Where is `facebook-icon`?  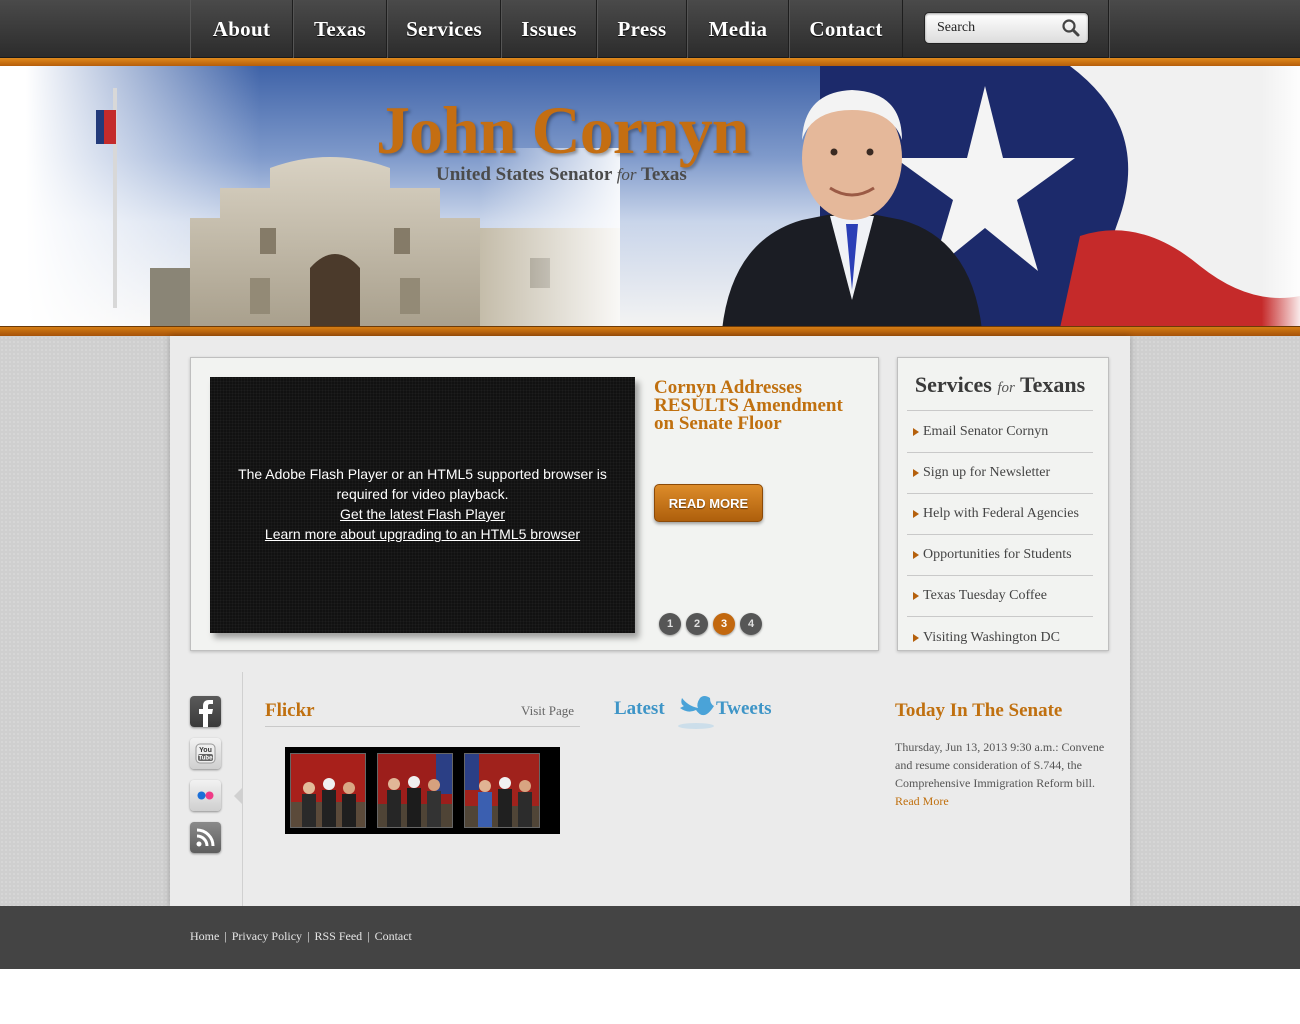 facebook-icon is located at coordinates (205, 711).